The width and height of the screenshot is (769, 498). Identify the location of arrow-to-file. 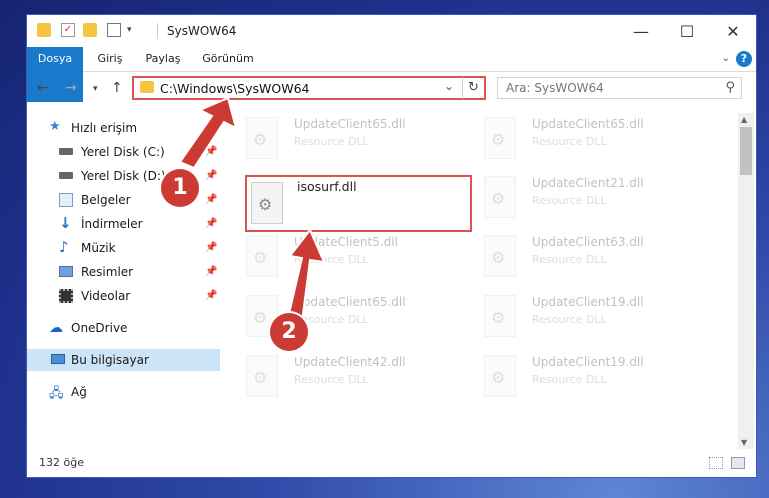
(306, 276).